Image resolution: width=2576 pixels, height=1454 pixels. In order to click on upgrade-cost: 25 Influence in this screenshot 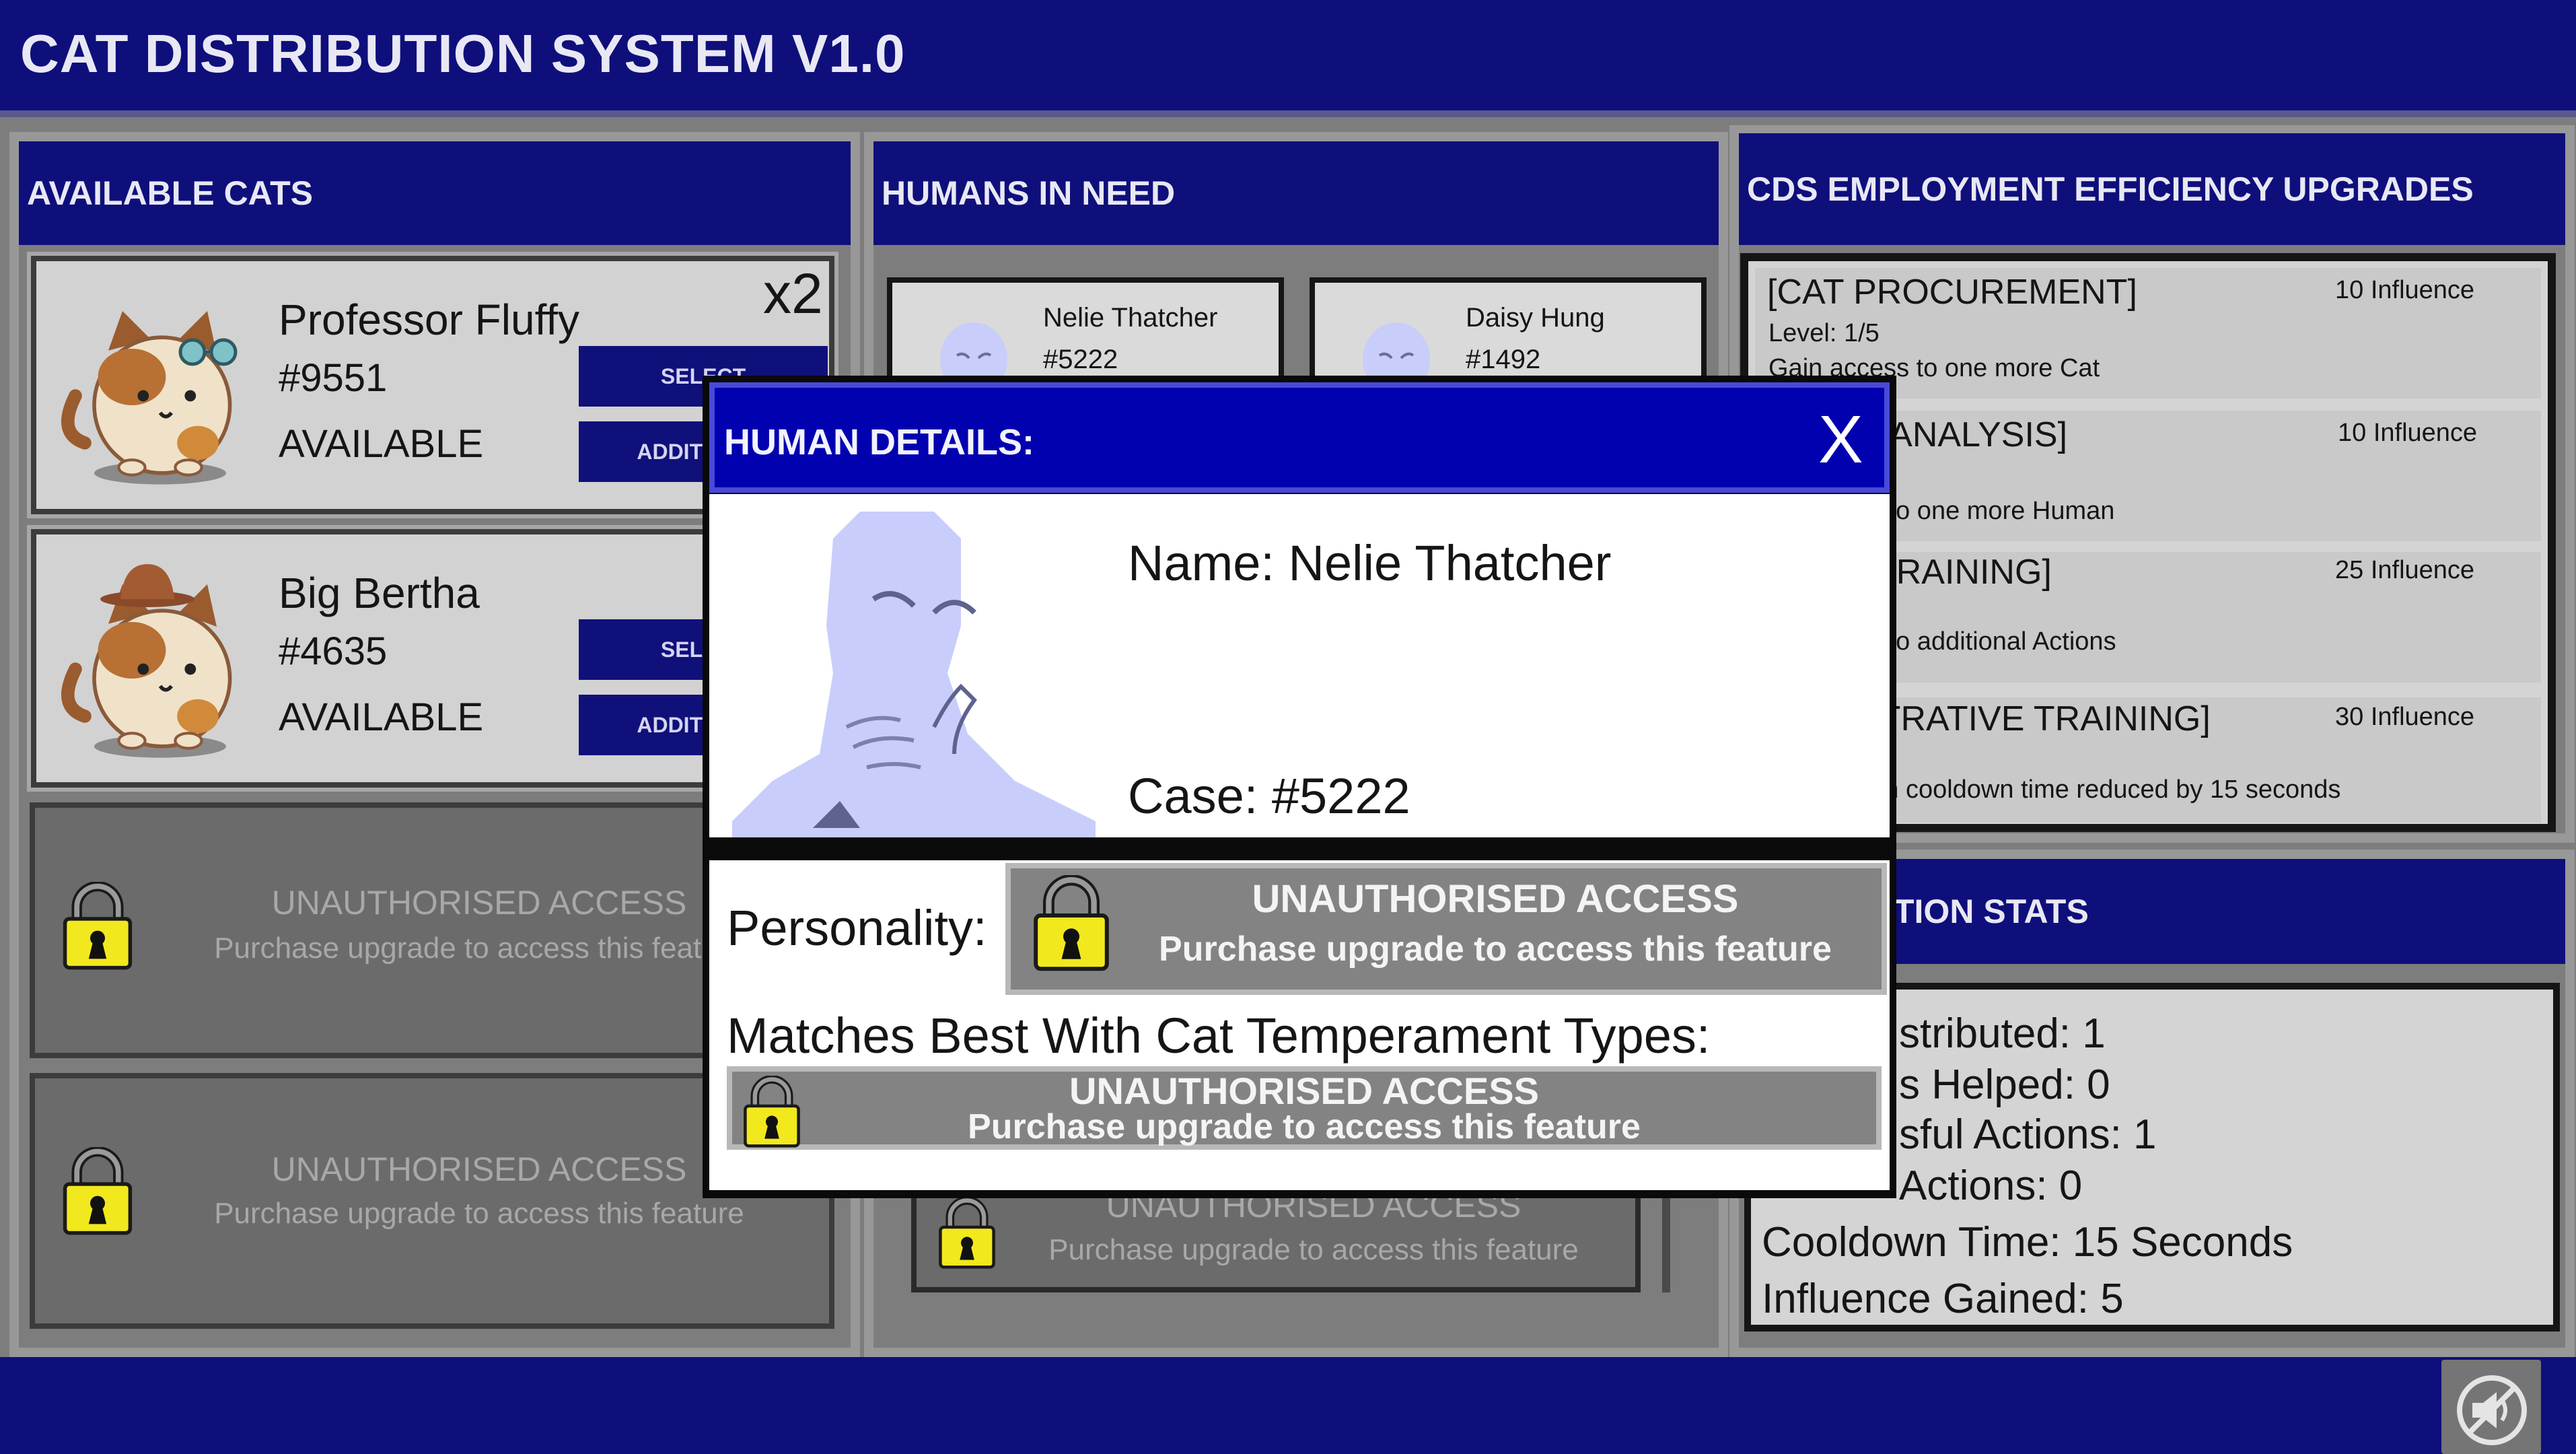, I will do `click(2405, 570)`.